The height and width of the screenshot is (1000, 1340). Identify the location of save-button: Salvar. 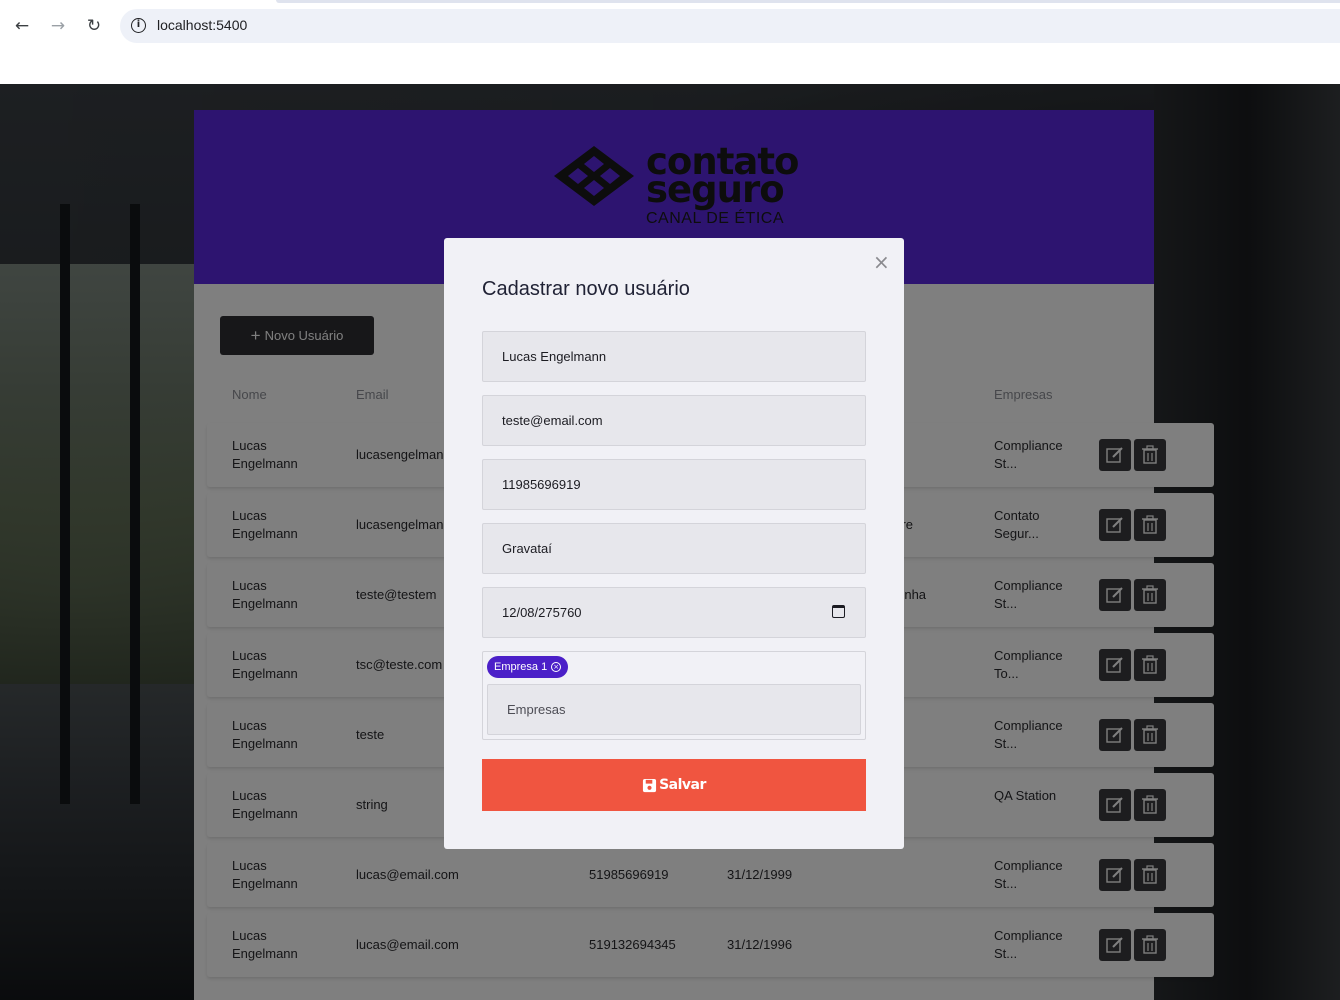
(674, 785).